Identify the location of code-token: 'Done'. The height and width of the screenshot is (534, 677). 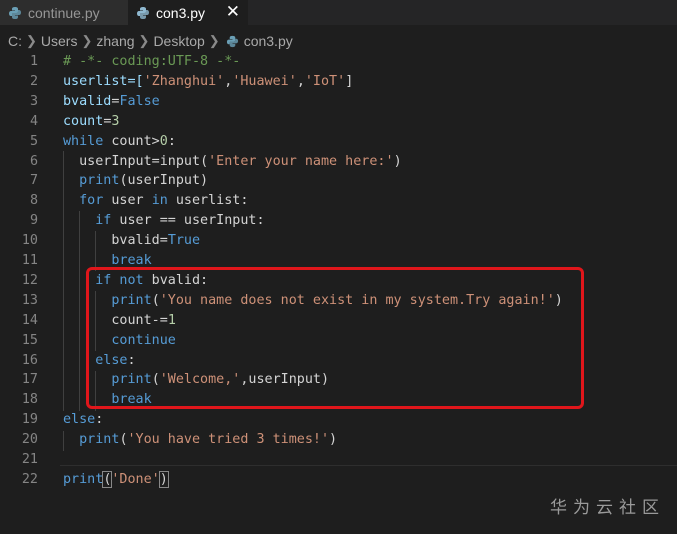
(135, 479).